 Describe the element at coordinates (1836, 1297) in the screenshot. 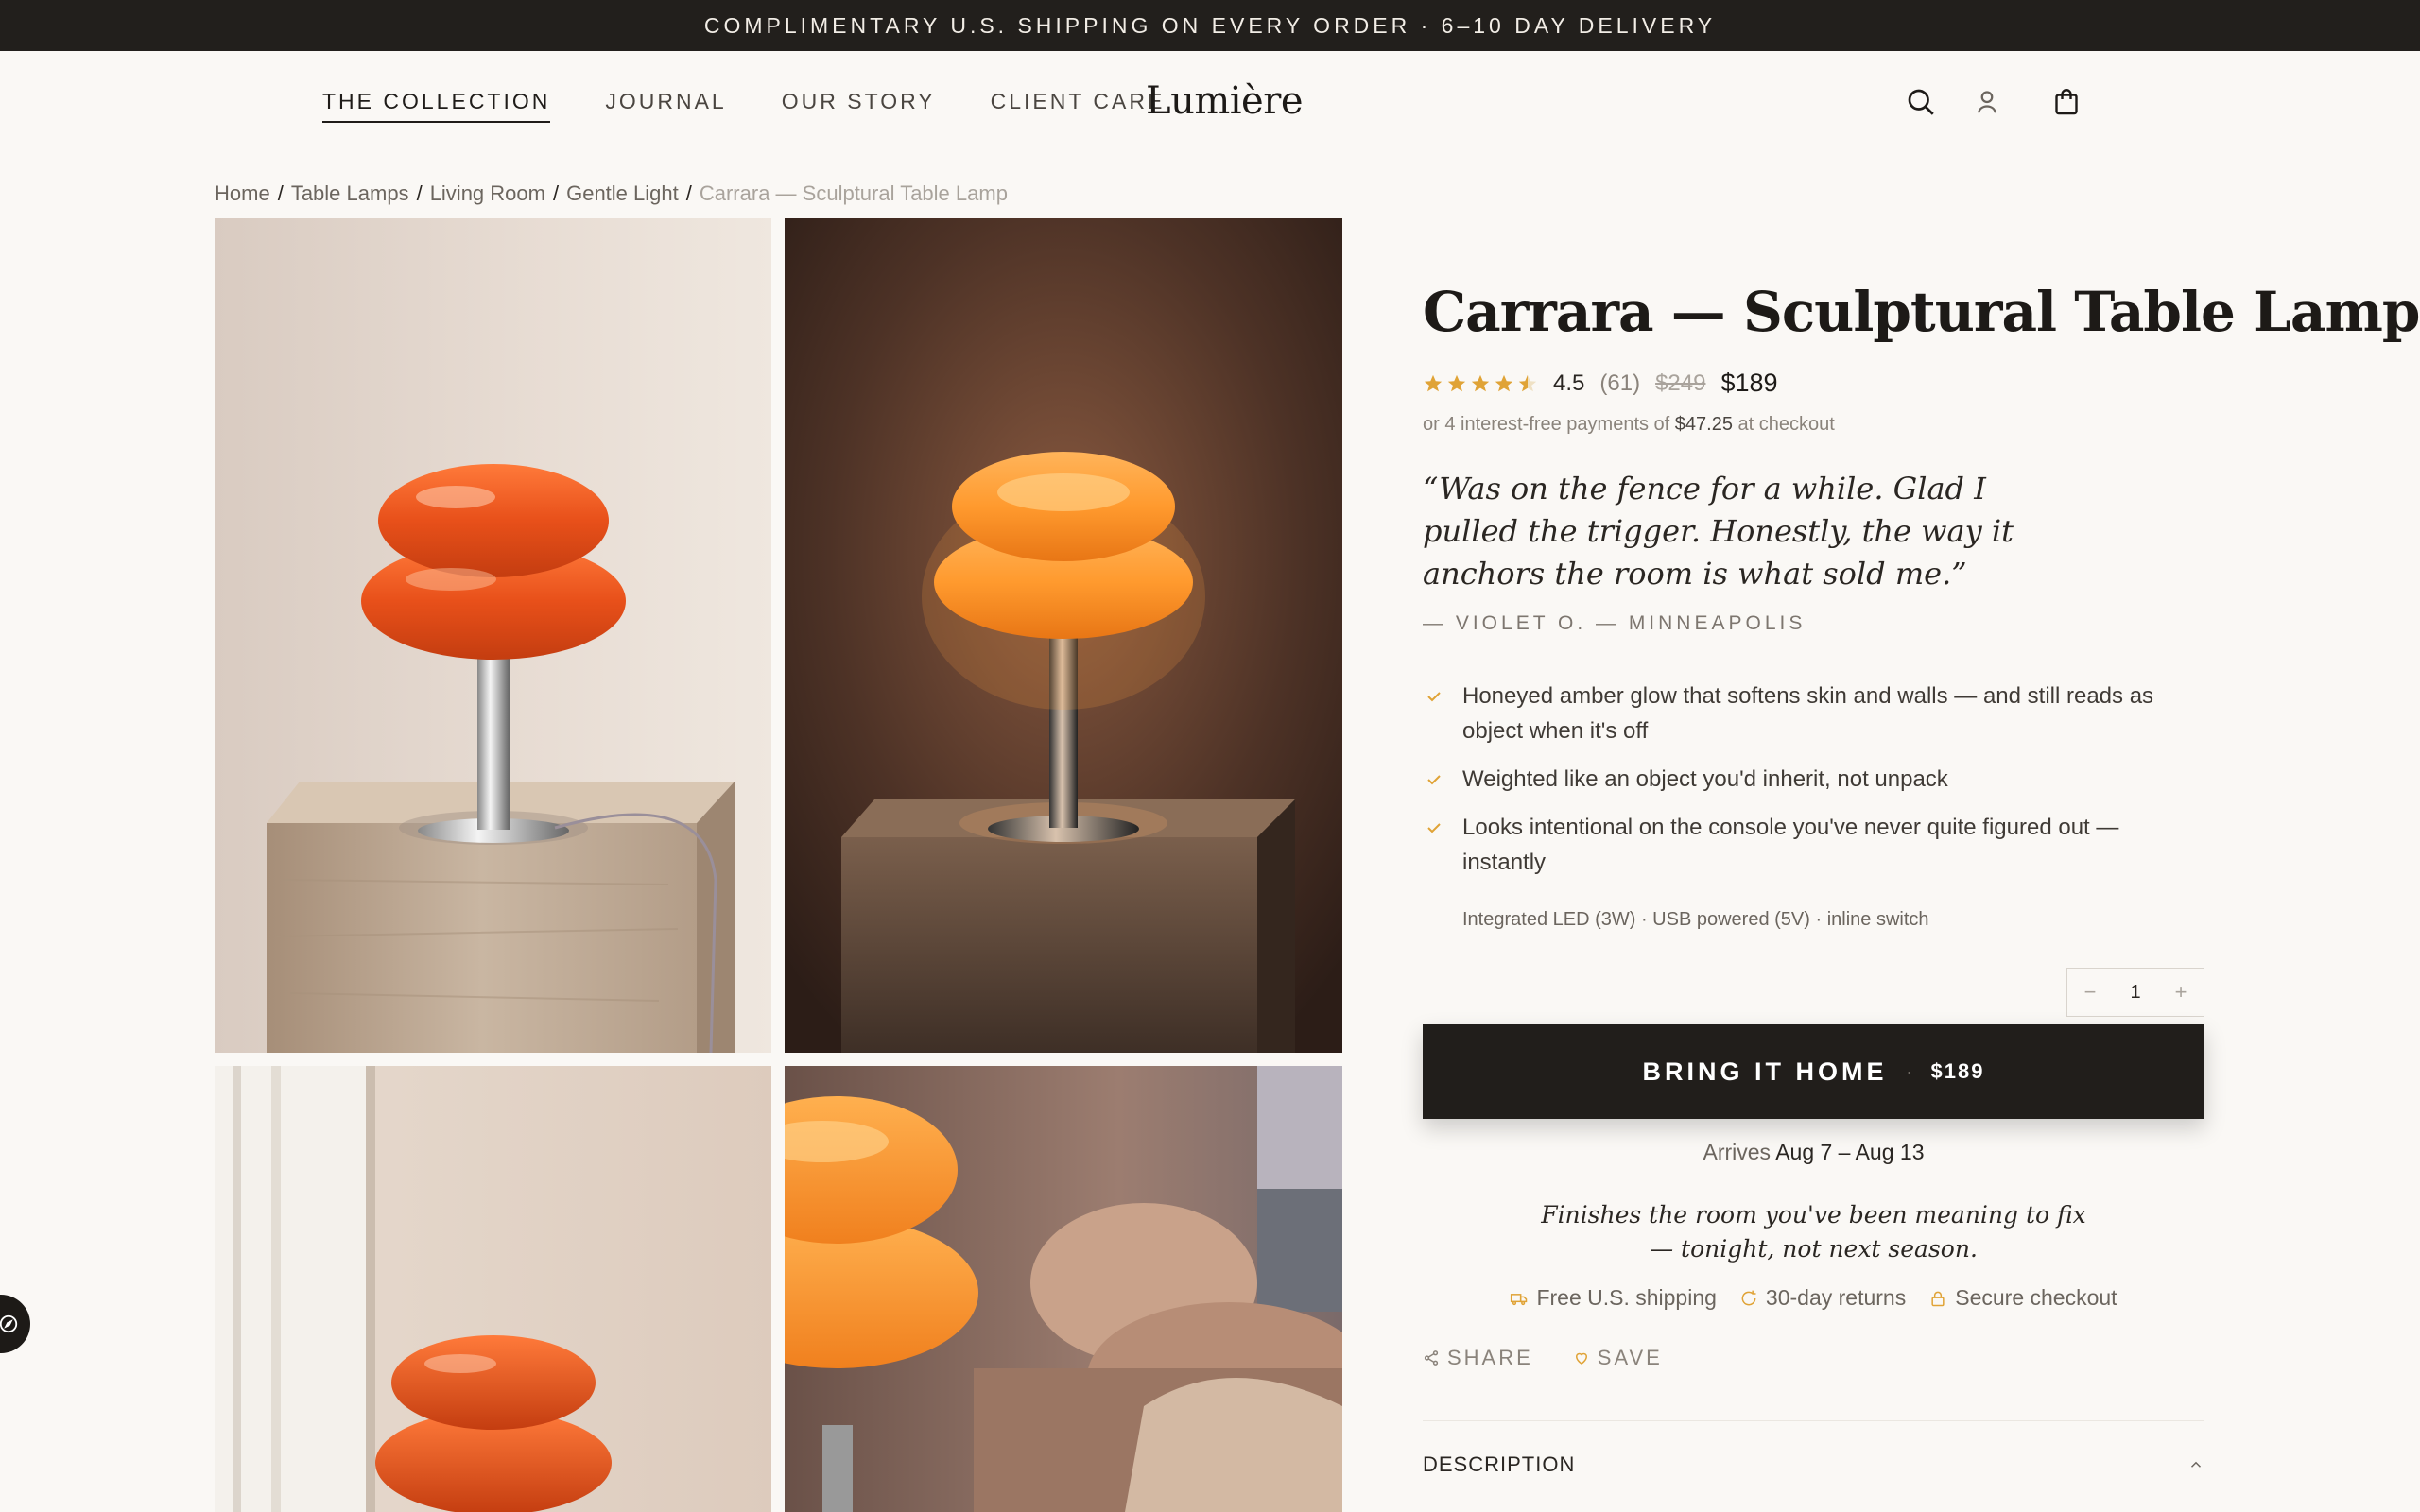

I see `trust-returns-text: 30-day returns` at that location.